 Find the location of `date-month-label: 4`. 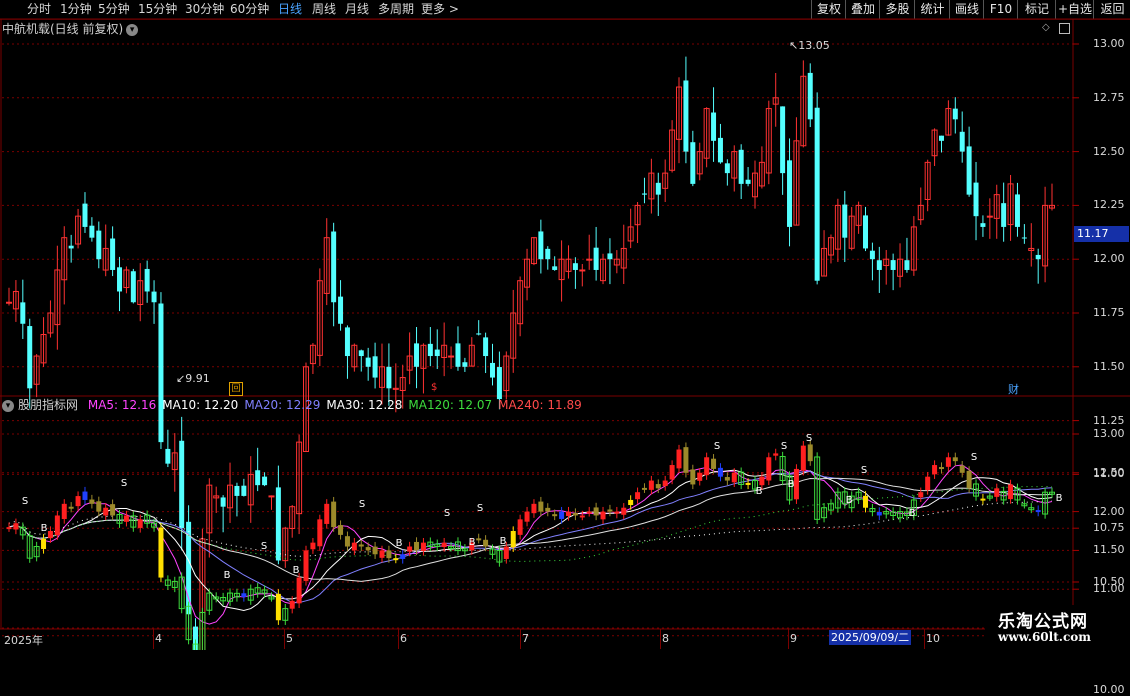

date-month-label: 4 is located at coordinates (158, 638).